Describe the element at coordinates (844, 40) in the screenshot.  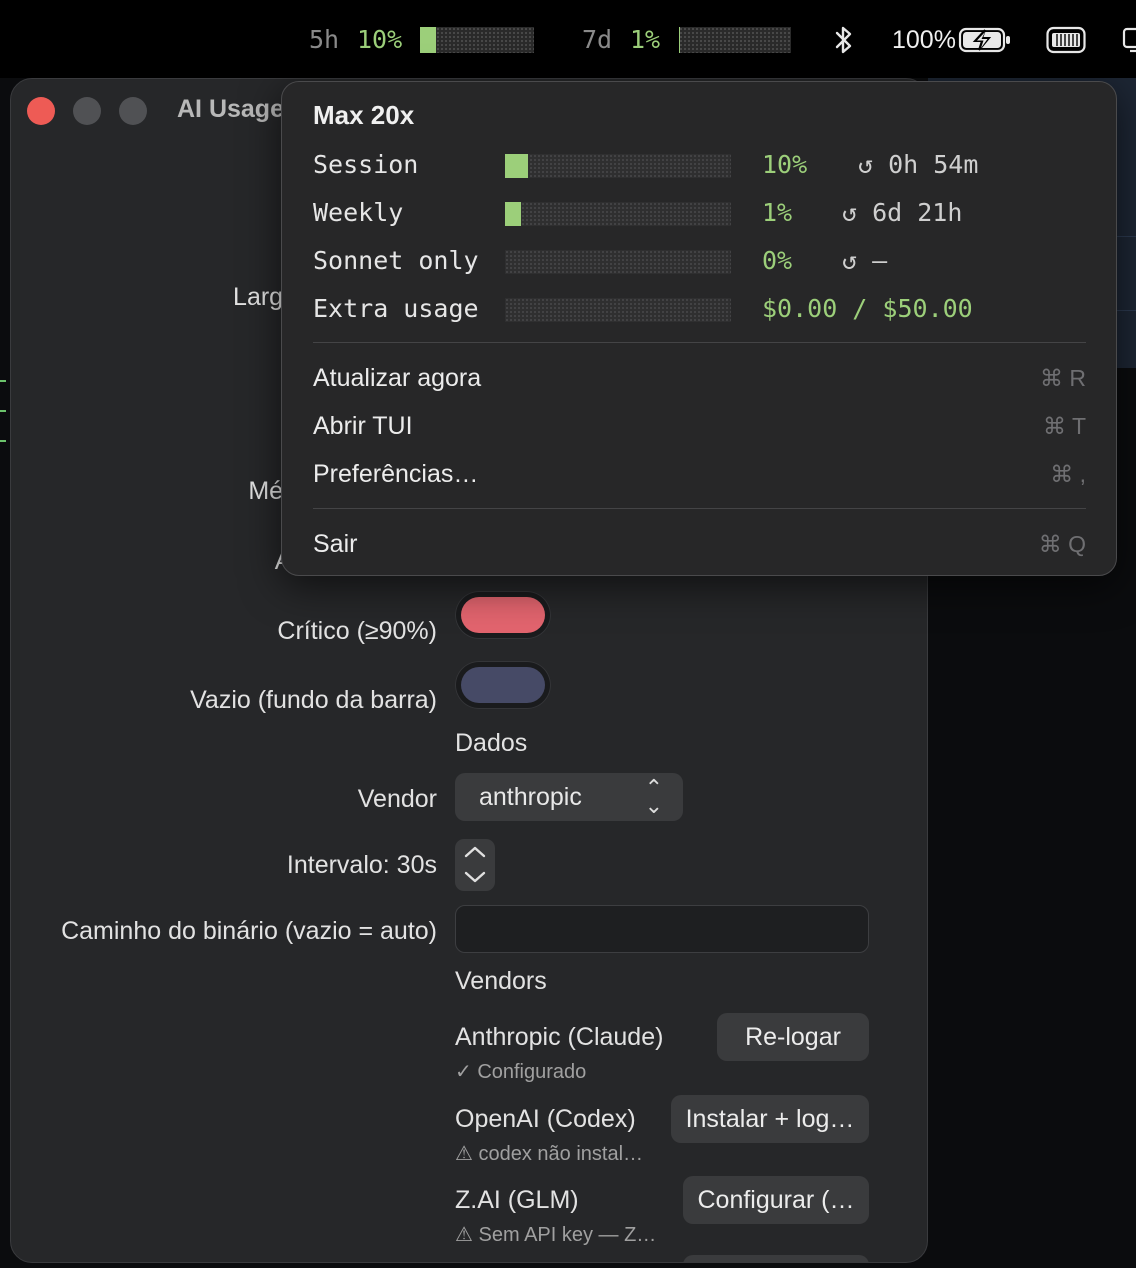
I see `bluetooth-icon` at that location.